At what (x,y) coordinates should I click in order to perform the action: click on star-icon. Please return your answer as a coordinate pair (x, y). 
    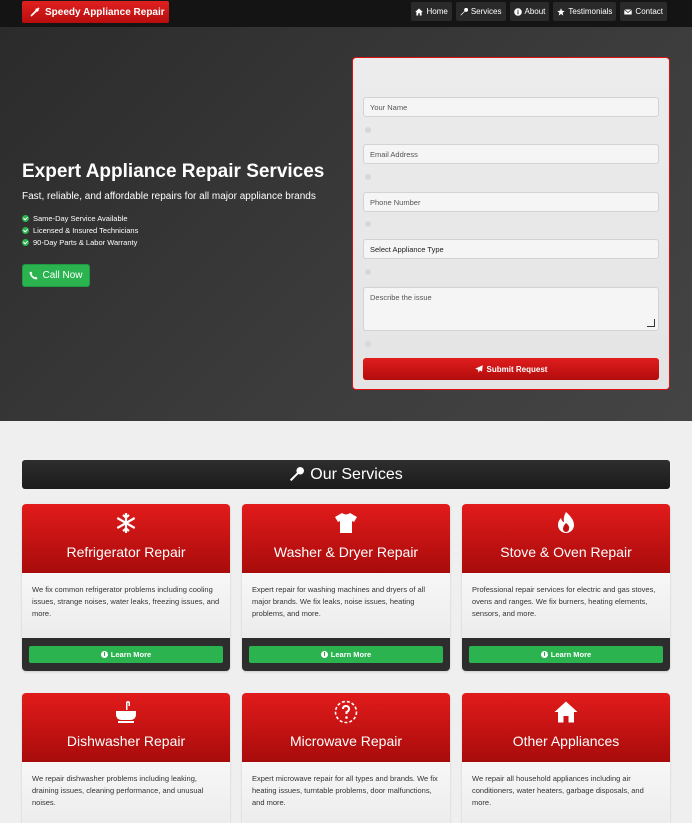
    Looking at the image, I should click on (561, 11).